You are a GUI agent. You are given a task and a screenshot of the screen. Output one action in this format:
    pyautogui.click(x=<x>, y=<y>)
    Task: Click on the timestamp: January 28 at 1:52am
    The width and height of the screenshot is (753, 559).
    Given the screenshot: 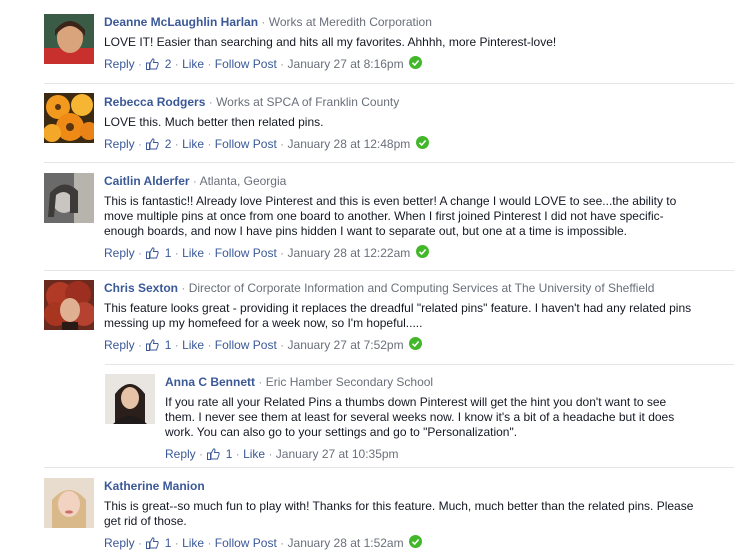 What is the action you would take?
    pyautogui.click(x=346, y=543)
    